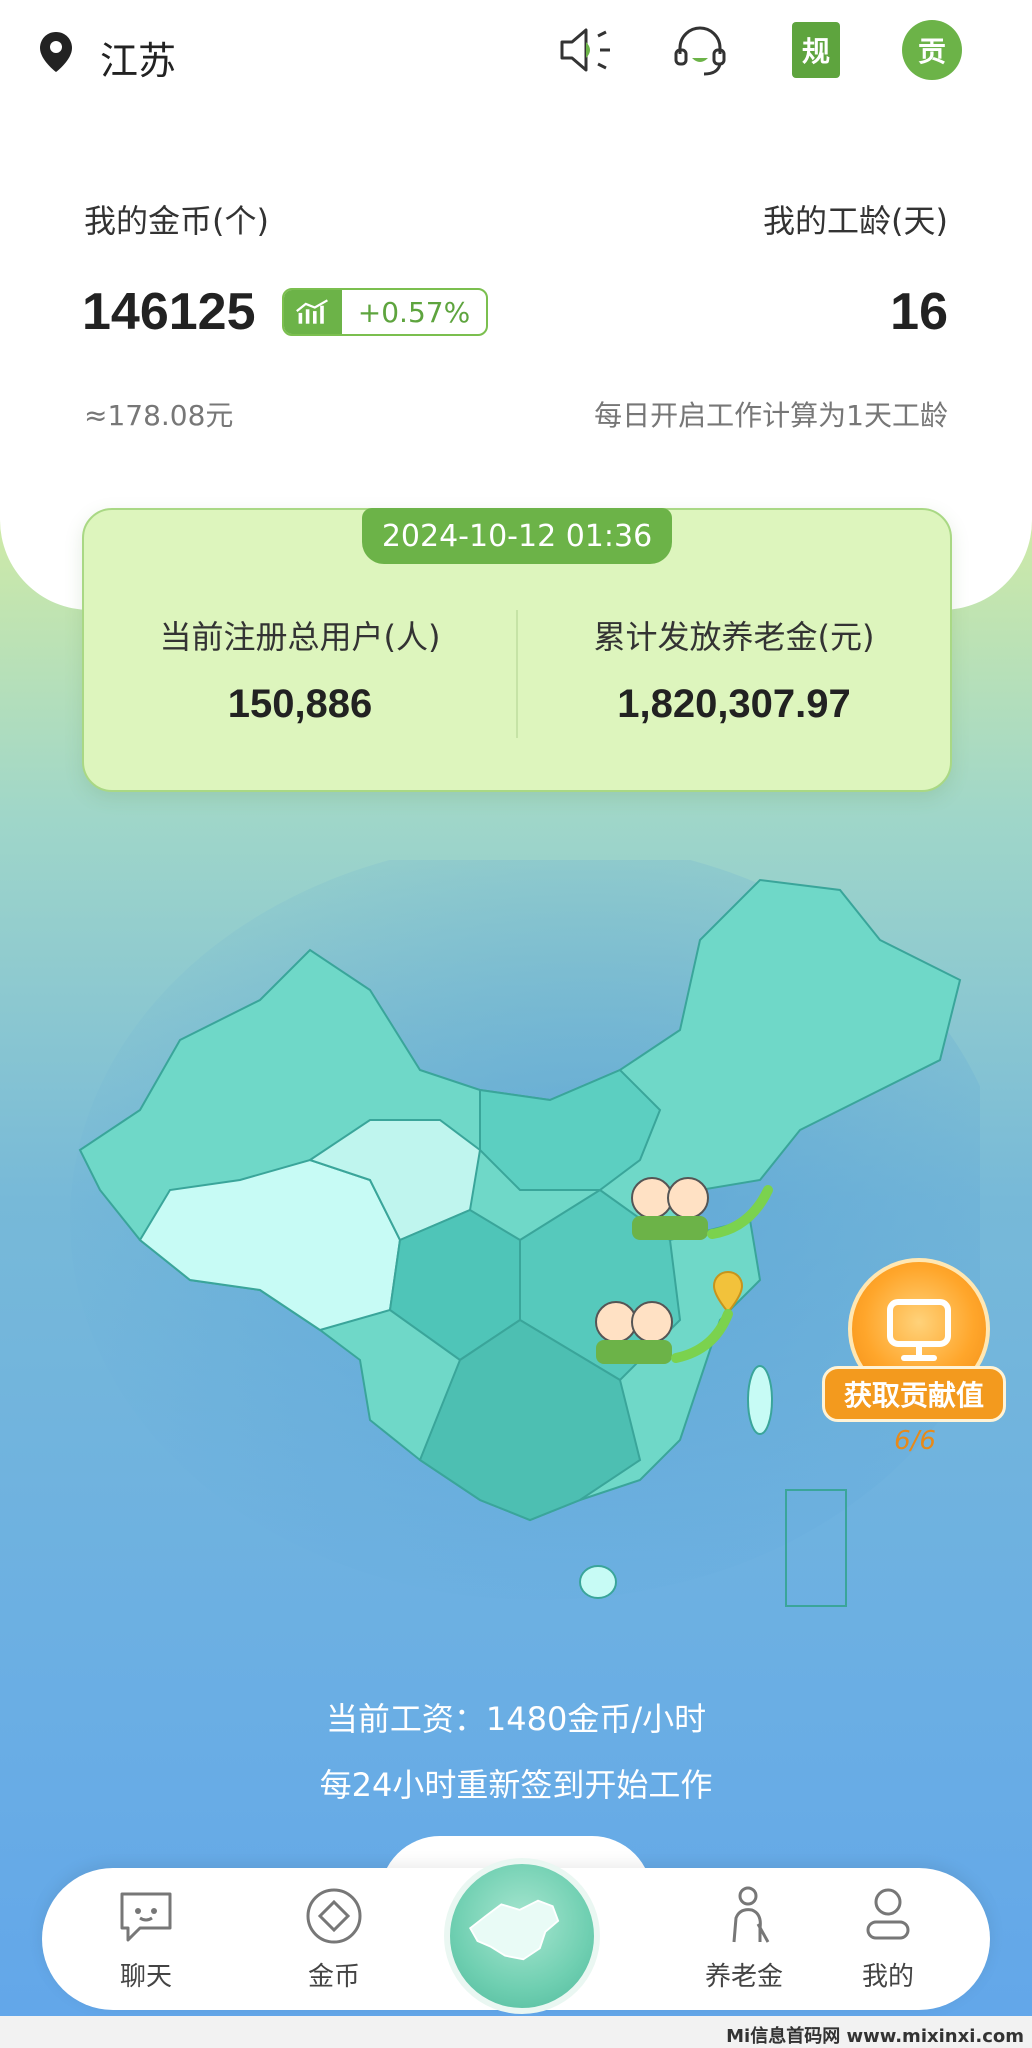 The height and width of the screenshot is (2048, 1032). I want to click on map-hainan, so click(598, 1582).